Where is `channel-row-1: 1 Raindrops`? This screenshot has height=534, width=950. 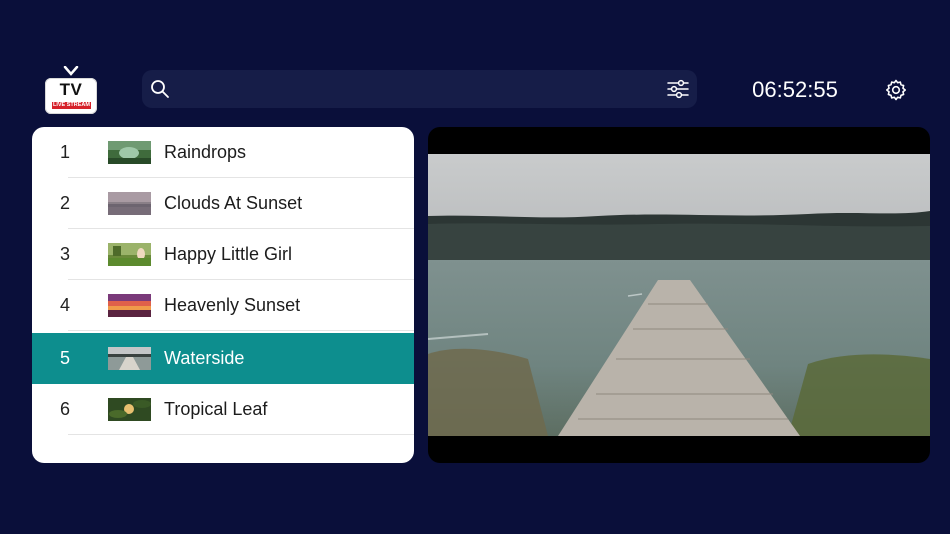 channel-row-1: 1 Raindrops is located at coordinates (223, 152).